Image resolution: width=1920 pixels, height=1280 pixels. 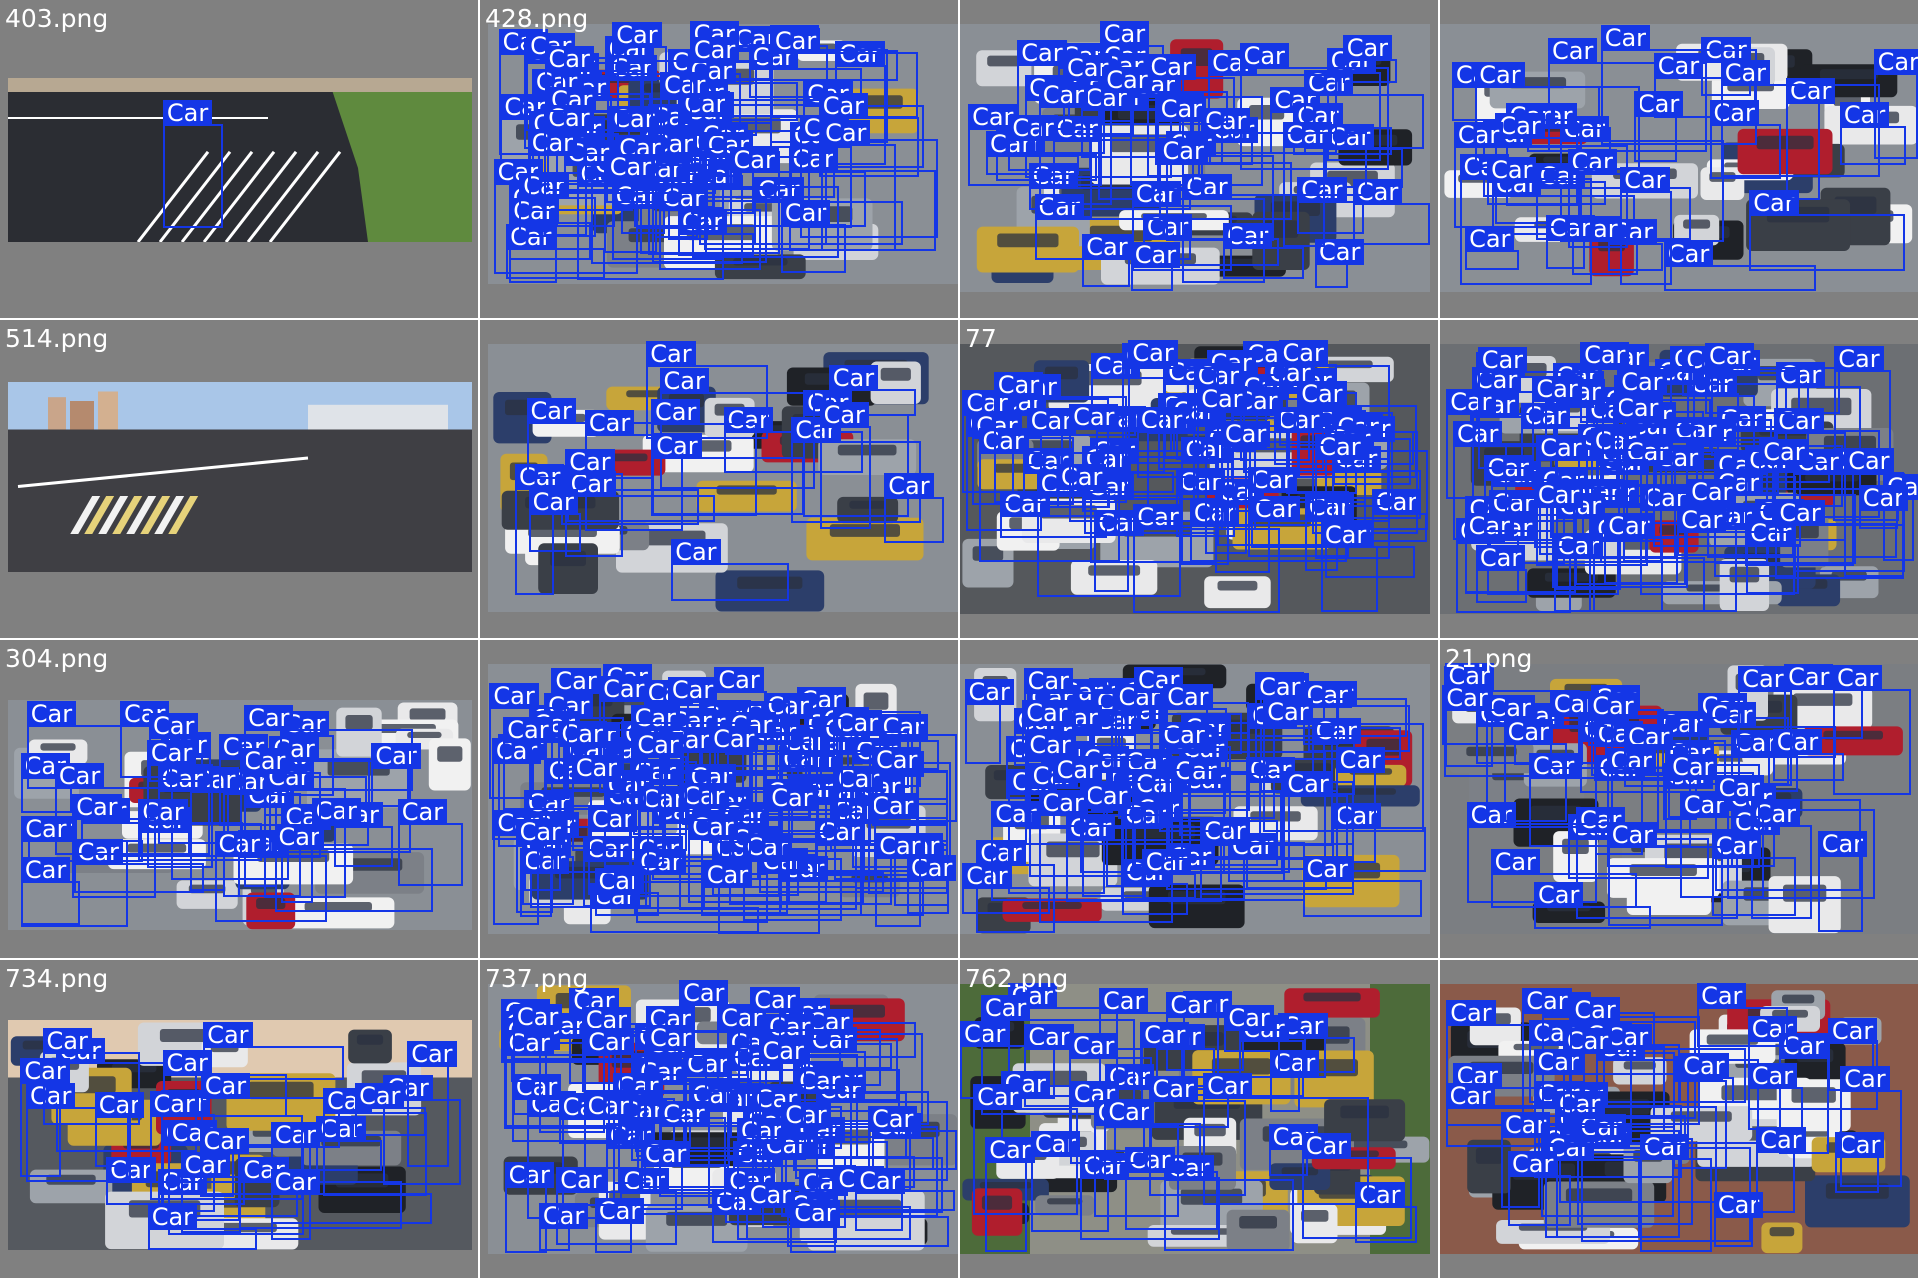 What do you see at coordinates (57, 338) in the screenshot?
I see `tile-filename: 514.png` at bounding box center [57, 338].